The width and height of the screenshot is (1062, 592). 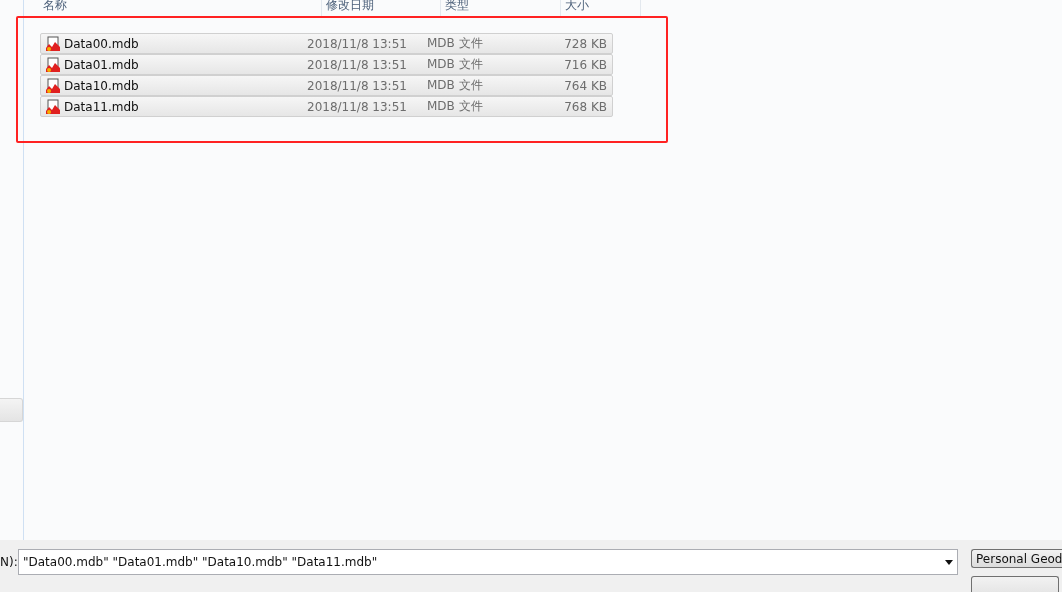 What do you see at coordinates (488, 562) in the screenshot?
I see `file-name-field: "Data00.mdb" "Data01.mdb" "Data10.mdb" "Data11.mdb"` at bounding box center [488, 562].